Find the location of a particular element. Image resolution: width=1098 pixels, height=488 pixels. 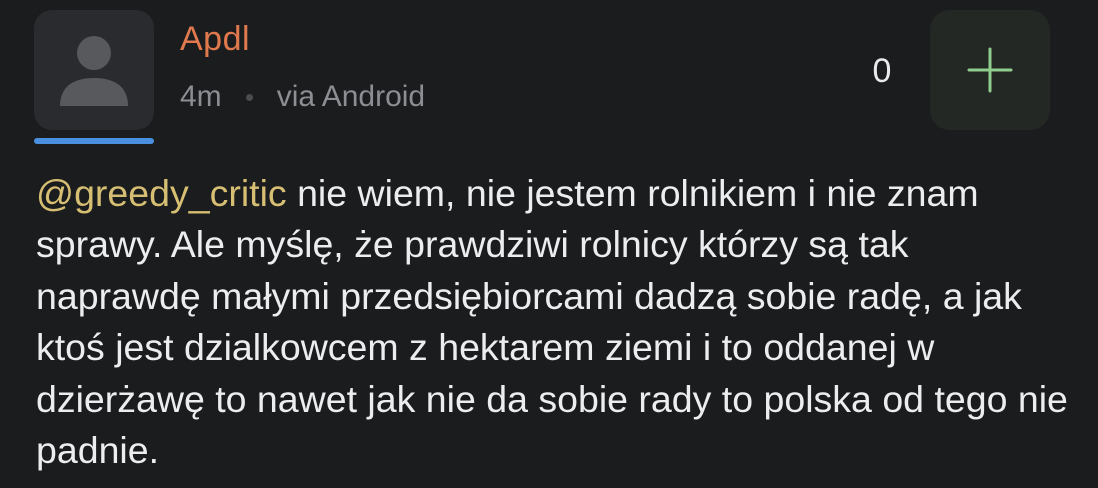

avatar is located at coordinates (94, 70).